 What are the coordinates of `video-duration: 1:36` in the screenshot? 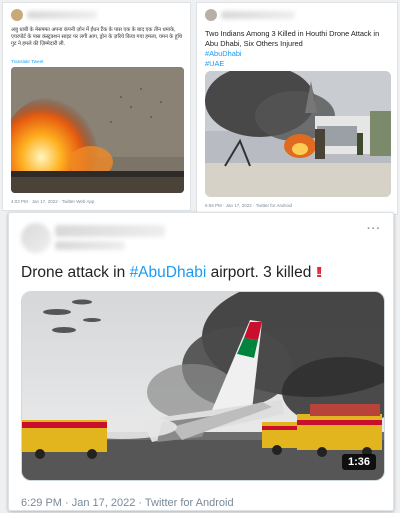 It's located at (359, 462).